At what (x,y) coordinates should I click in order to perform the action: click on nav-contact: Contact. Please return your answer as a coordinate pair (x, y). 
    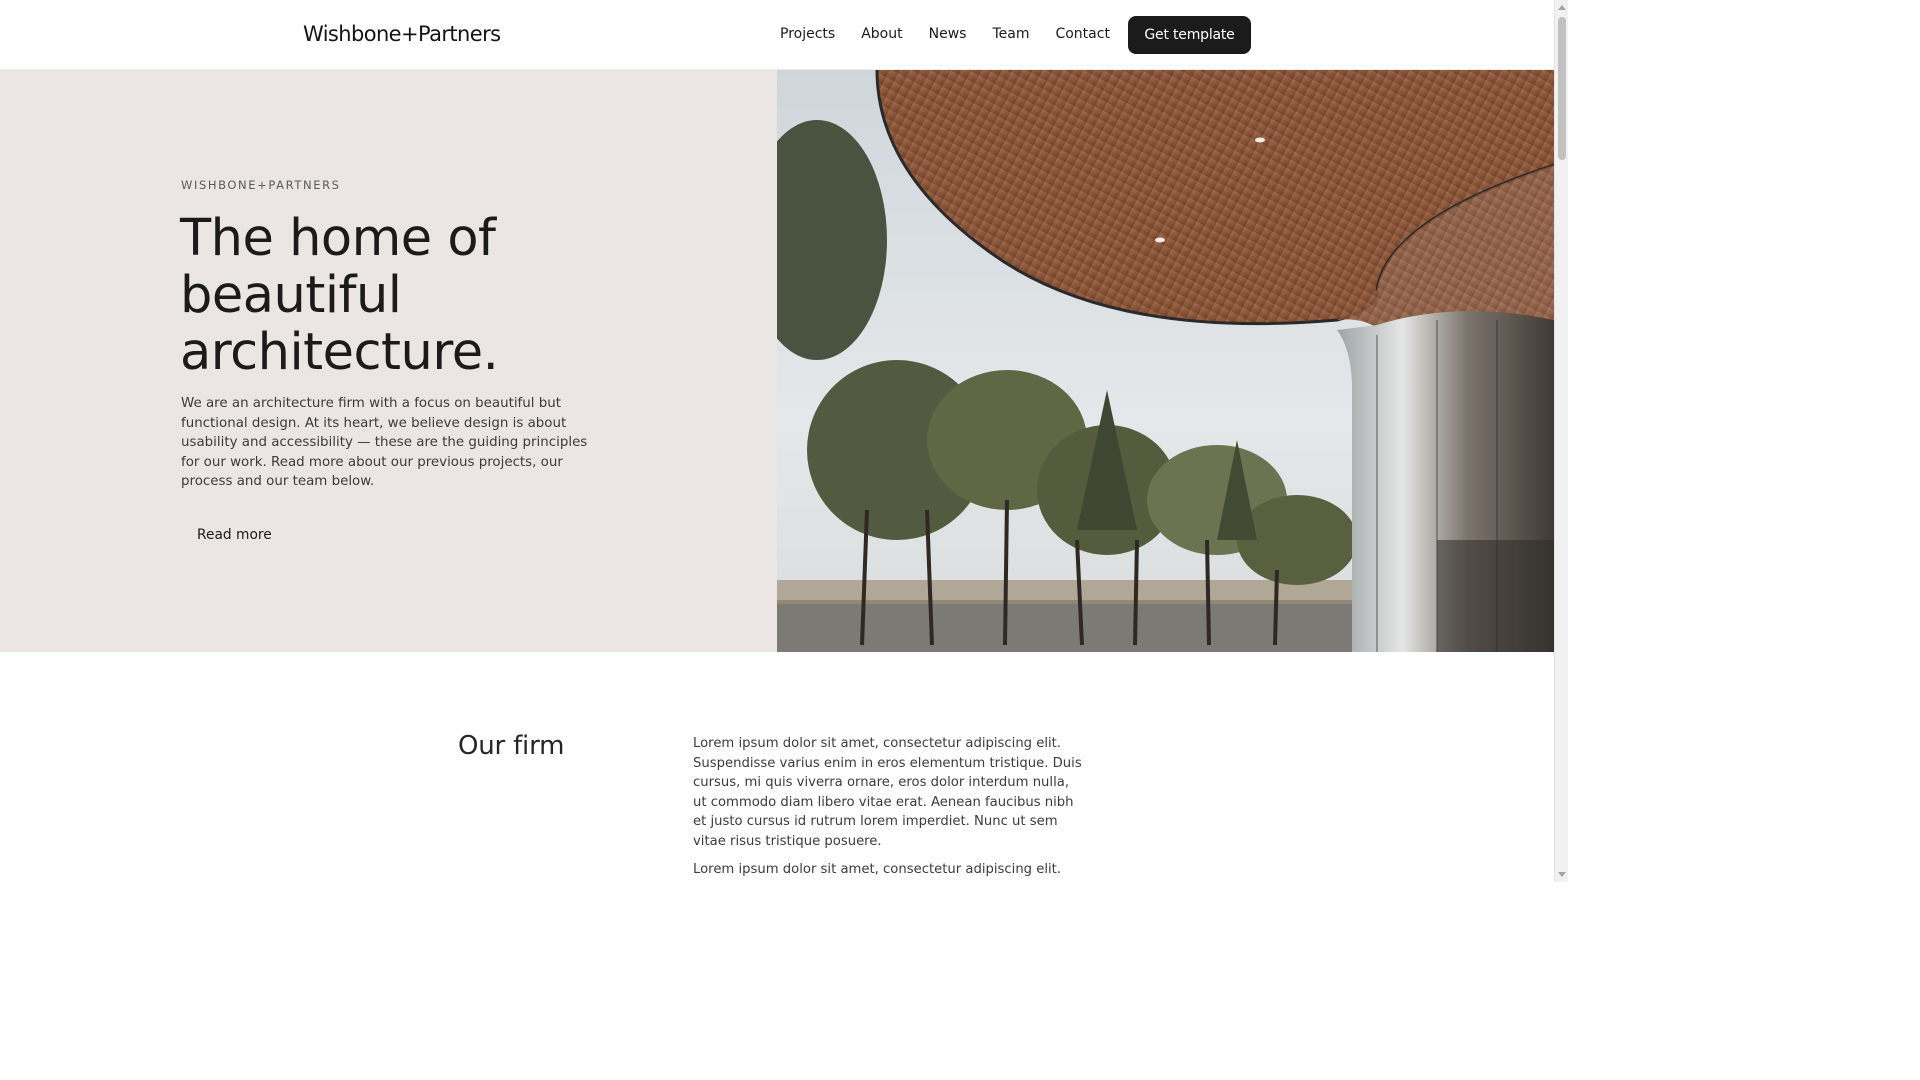
    Looking at the image, I should click on (1082, 34).